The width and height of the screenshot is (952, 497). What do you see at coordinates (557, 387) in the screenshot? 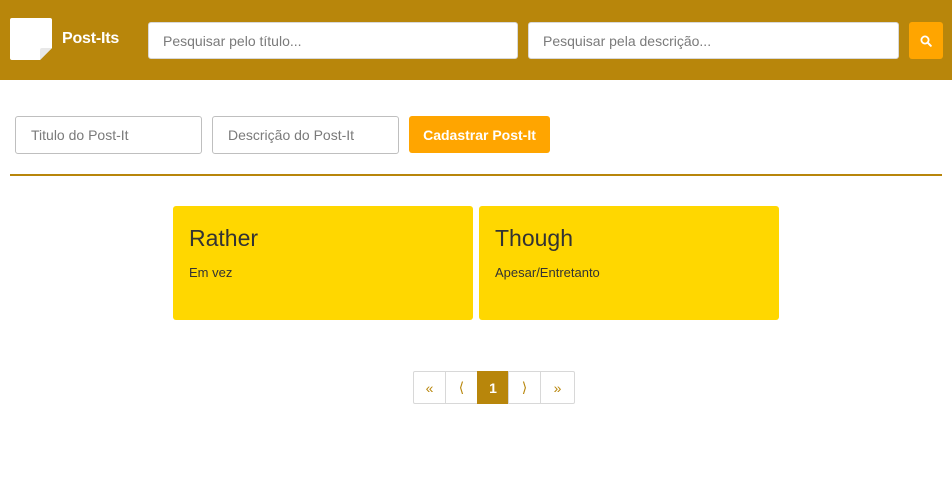
I see `last-page-button: »` at bounding box center [557, 387].